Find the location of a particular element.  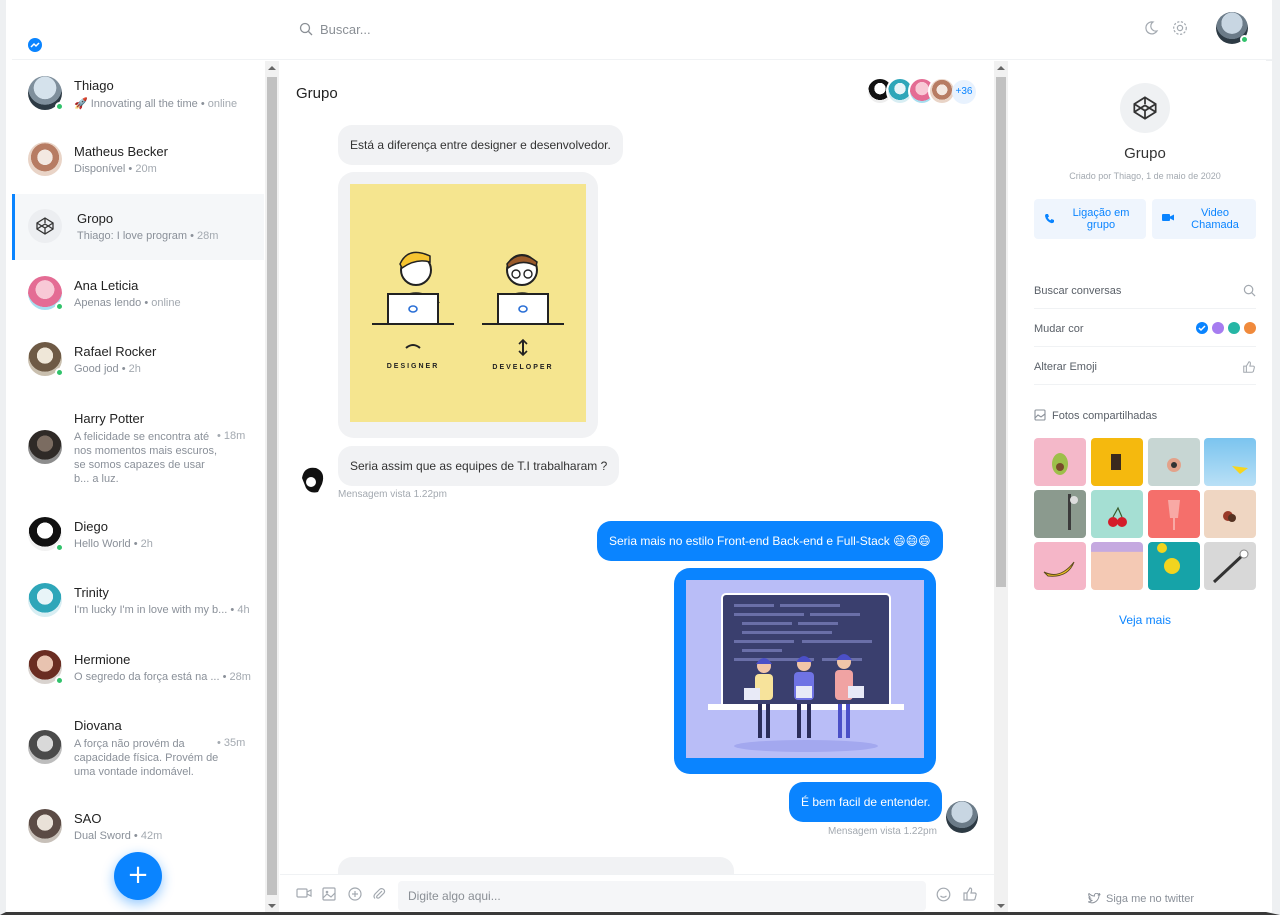

gear-icon is located at coordinates (1180, 28).